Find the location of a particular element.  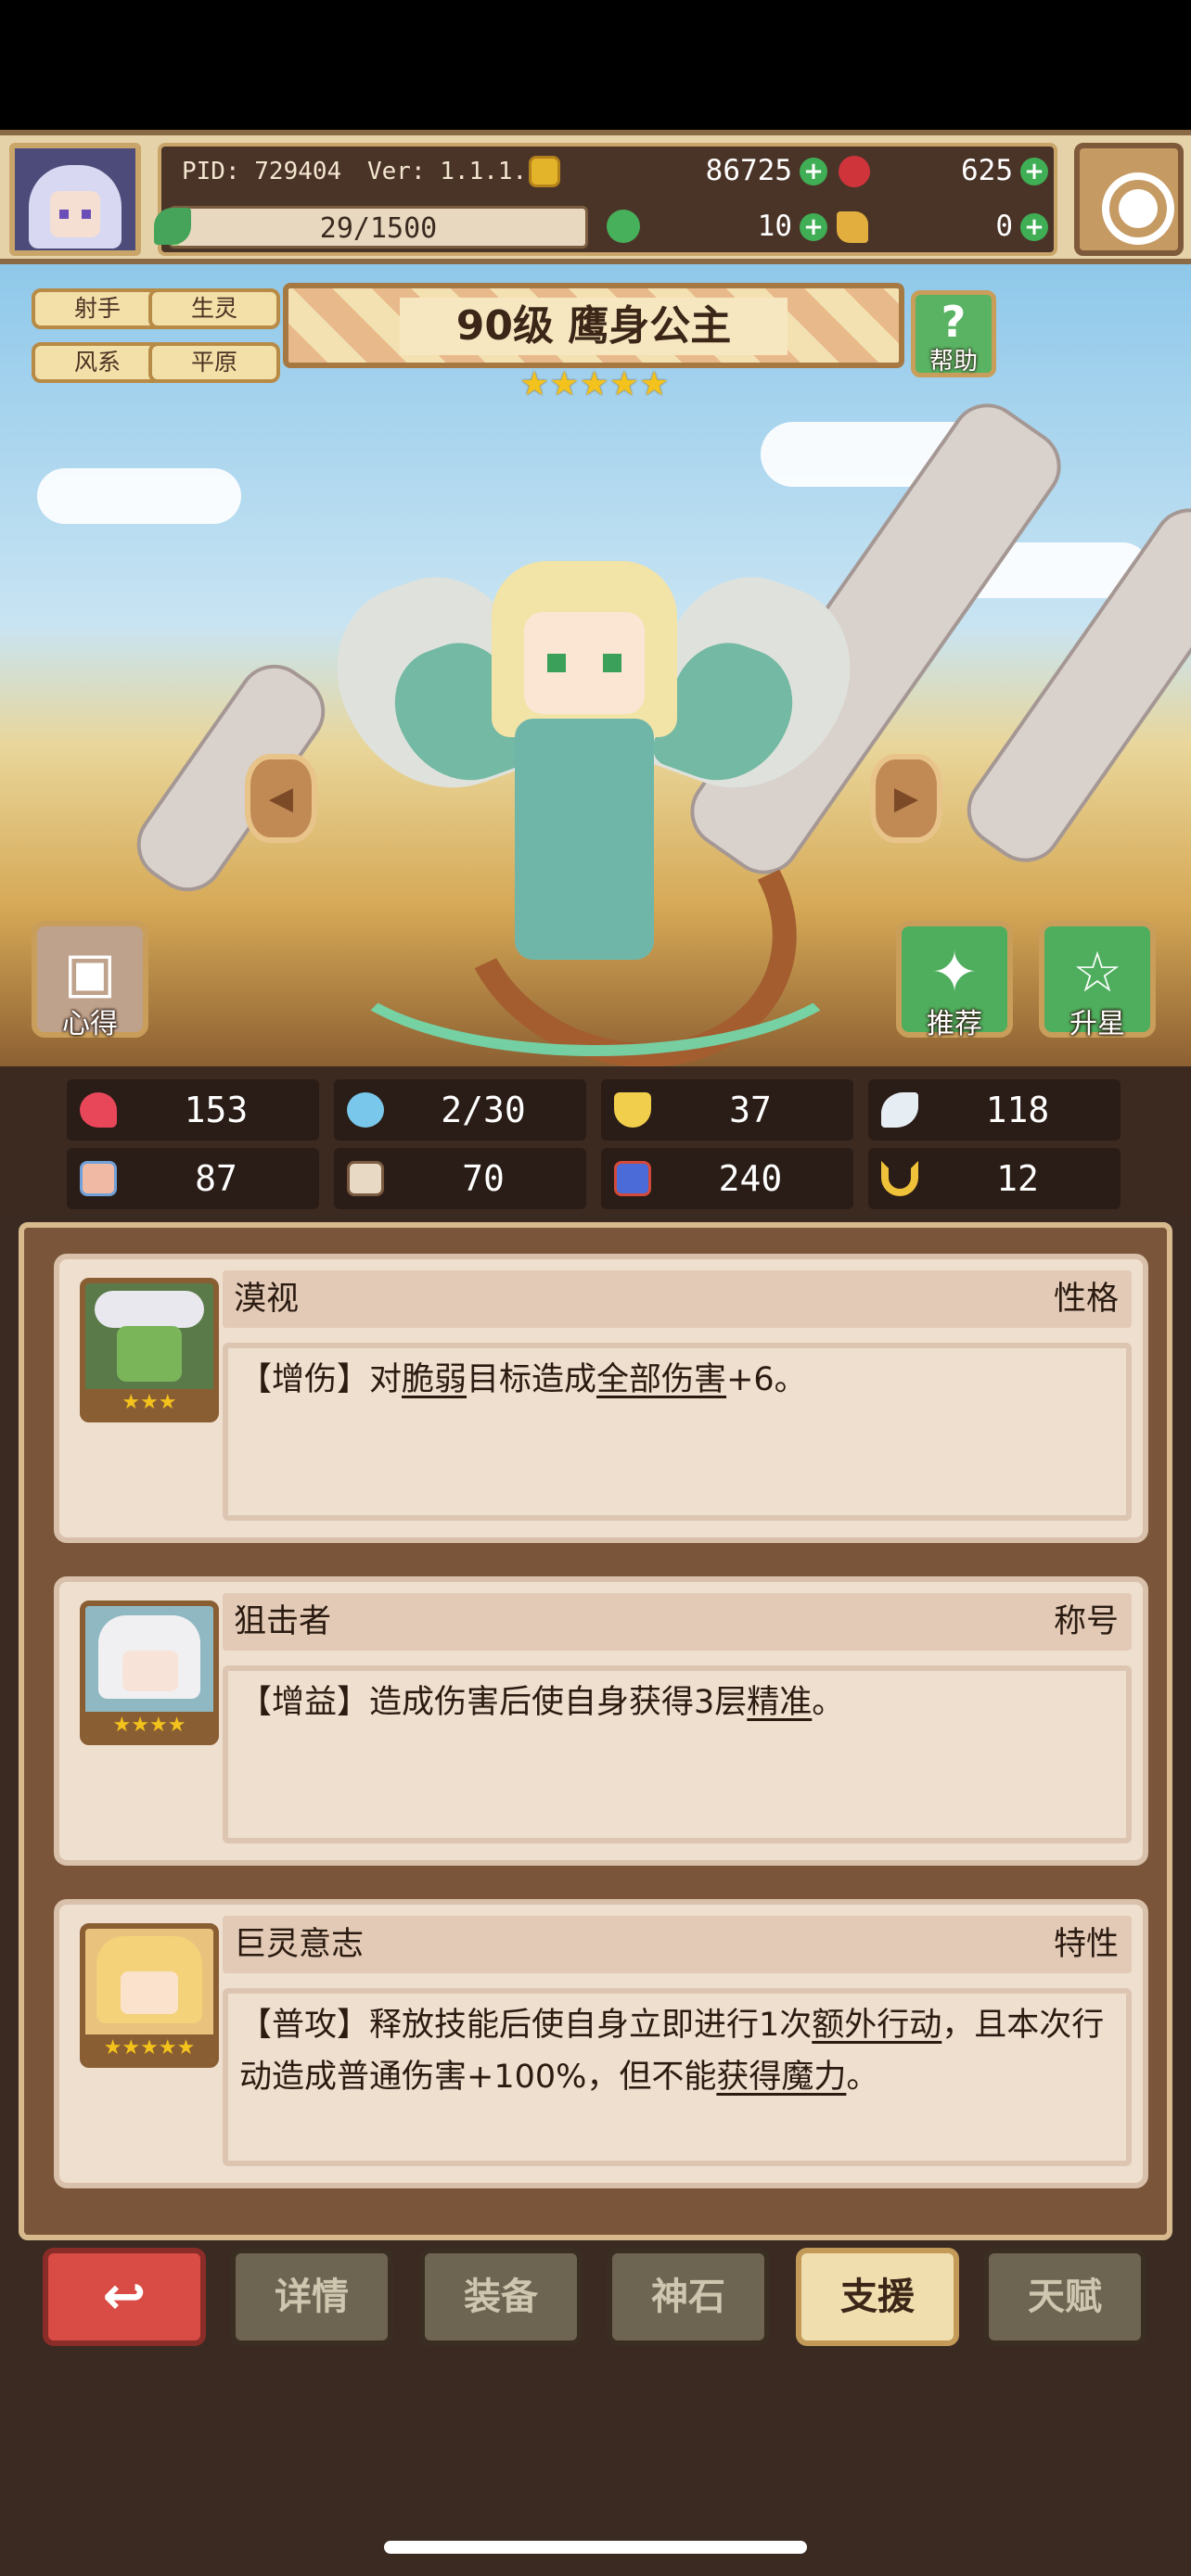

stat-mana: 2/30 is located at coordinates (460, 1110).